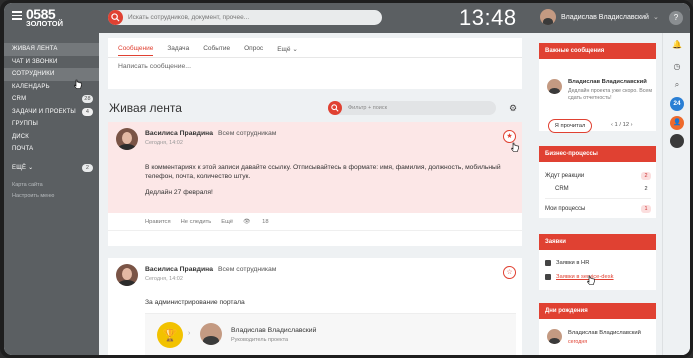 This screenshot has height=358, width=693. What do you see at coordinates (597, 242) in the screenshot?
I see `widget-title: Заявки` at bounding box center [597, 242].